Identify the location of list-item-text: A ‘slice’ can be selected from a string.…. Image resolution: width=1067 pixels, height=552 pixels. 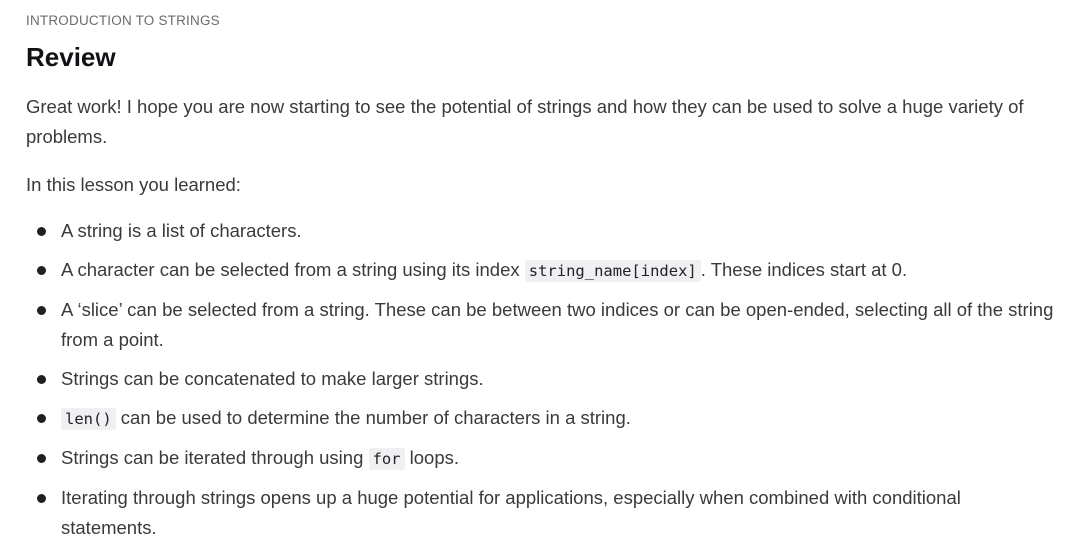
(557, 324).